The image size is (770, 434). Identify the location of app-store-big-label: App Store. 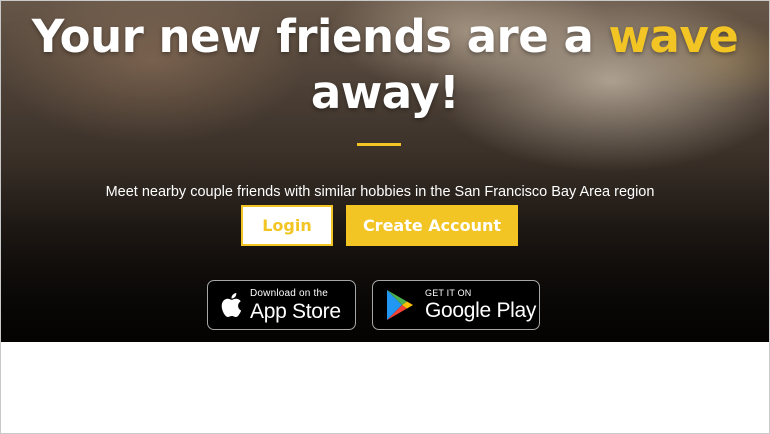
(295, 311).